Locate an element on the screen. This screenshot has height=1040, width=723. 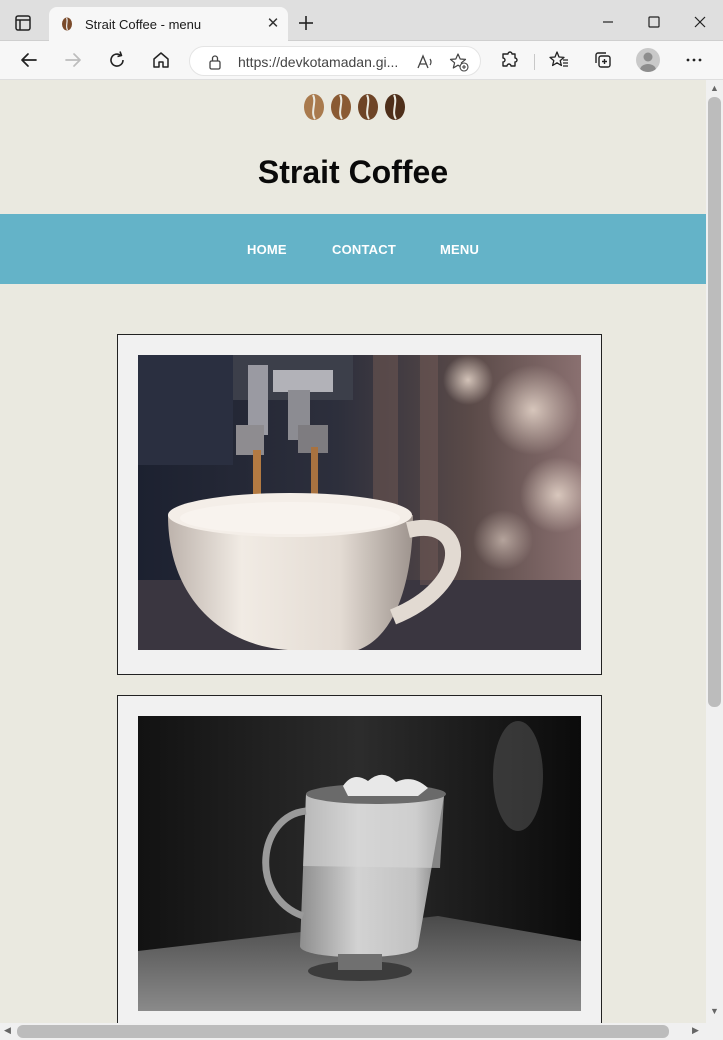
maximize-icon is located at coordinates (654, 22).